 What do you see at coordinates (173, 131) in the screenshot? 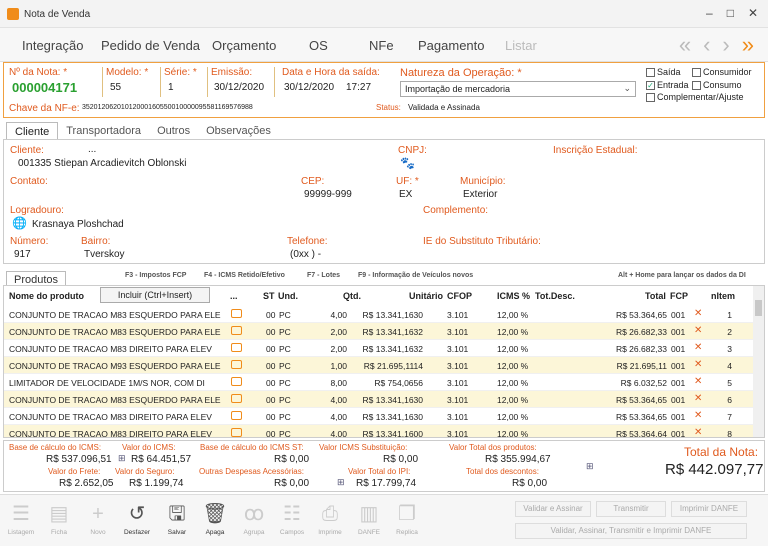
I see `tab-outros: Outros` at bounding box center [173, 131].